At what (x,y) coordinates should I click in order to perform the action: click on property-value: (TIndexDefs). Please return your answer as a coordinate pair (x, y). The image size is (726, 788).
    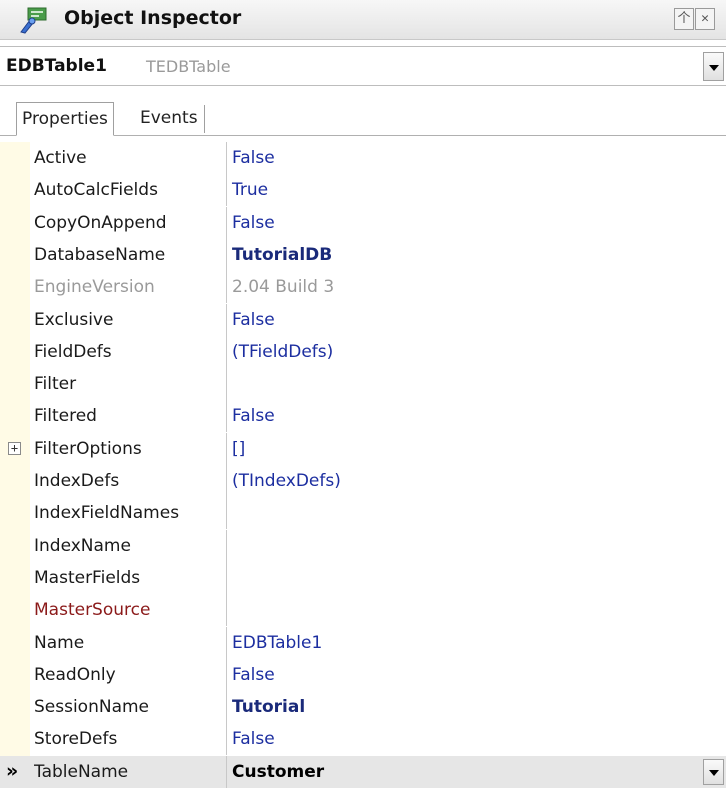
    Looking at the image, I should click on (286, 481).